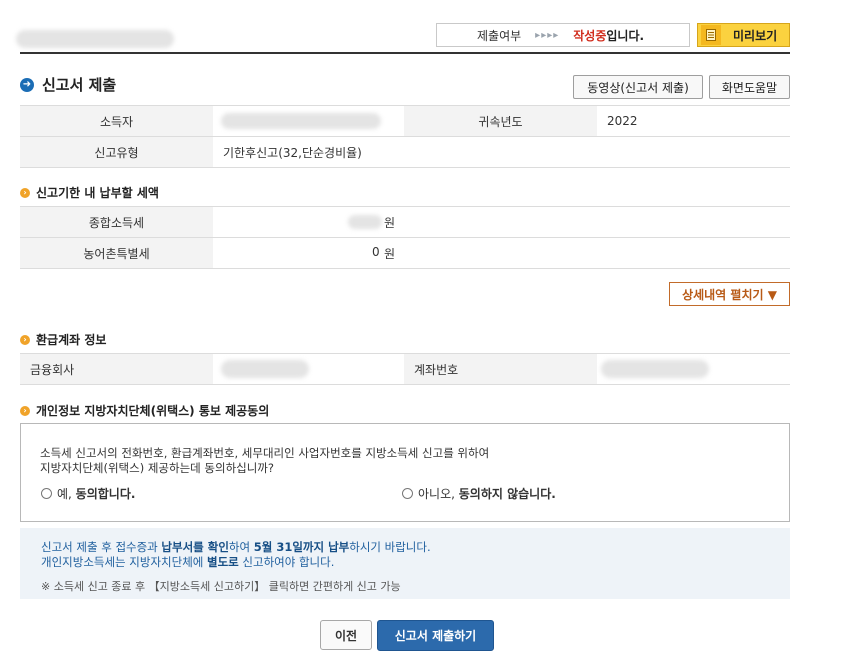 The height and width of the screenshot is (670, 864). What do you see at coordinates (438, 494) in the screenshot?
I see `no-prefix: 아니오,` at bounding box center [438, 494].